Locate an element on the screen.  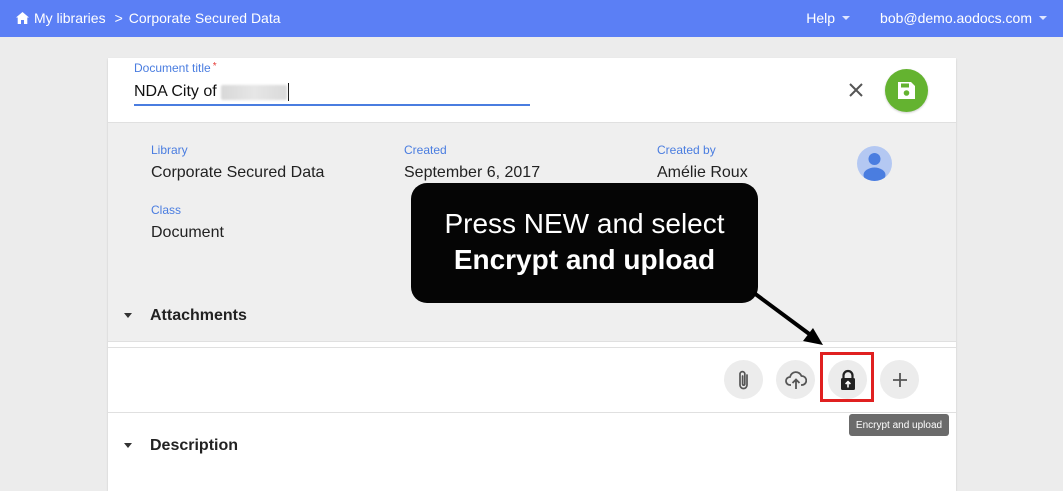
description-title: Description is located at coordinates (194, 445).